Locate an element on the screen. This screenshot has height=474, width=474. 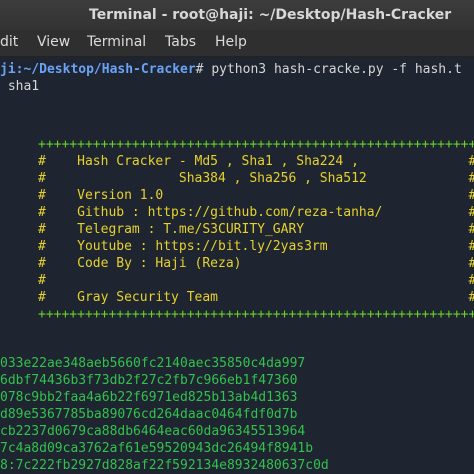
banner-line: # Sha384 , Sha256 , Sha512 # is located at coordinates (256, 178).